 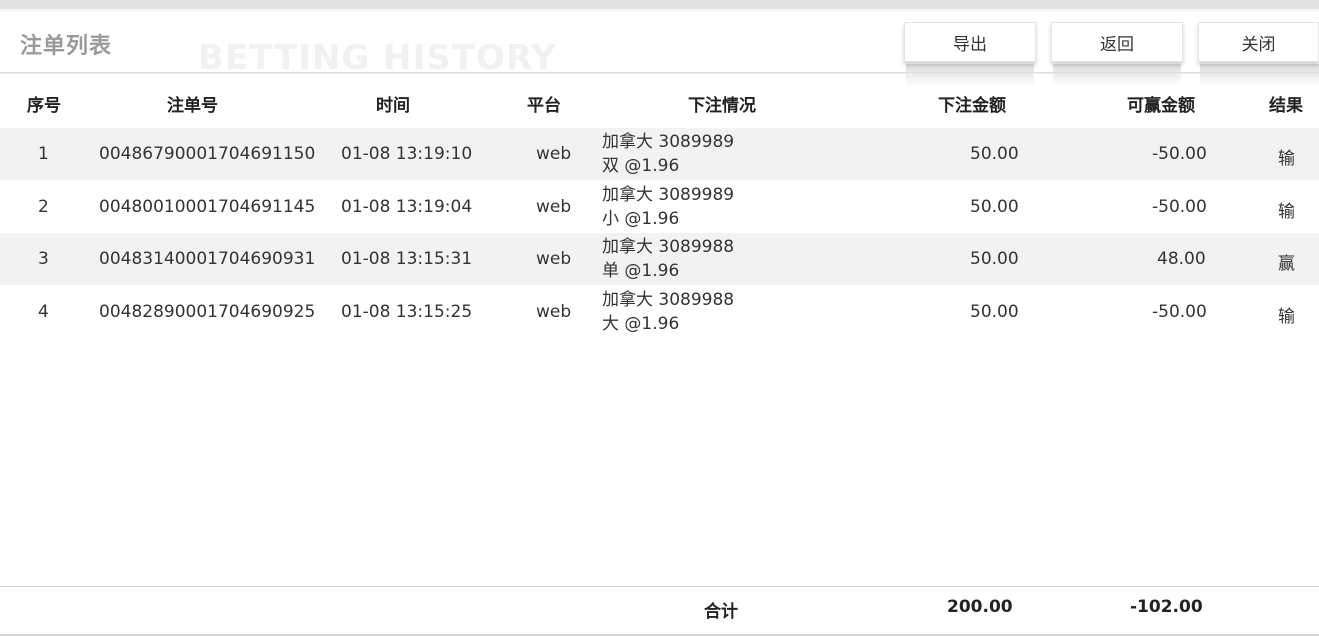 What do you see at coordinates (722, 106) in the screenshot?
I see `column-header-detail: 下注情况` at bounding box center [722, 106].